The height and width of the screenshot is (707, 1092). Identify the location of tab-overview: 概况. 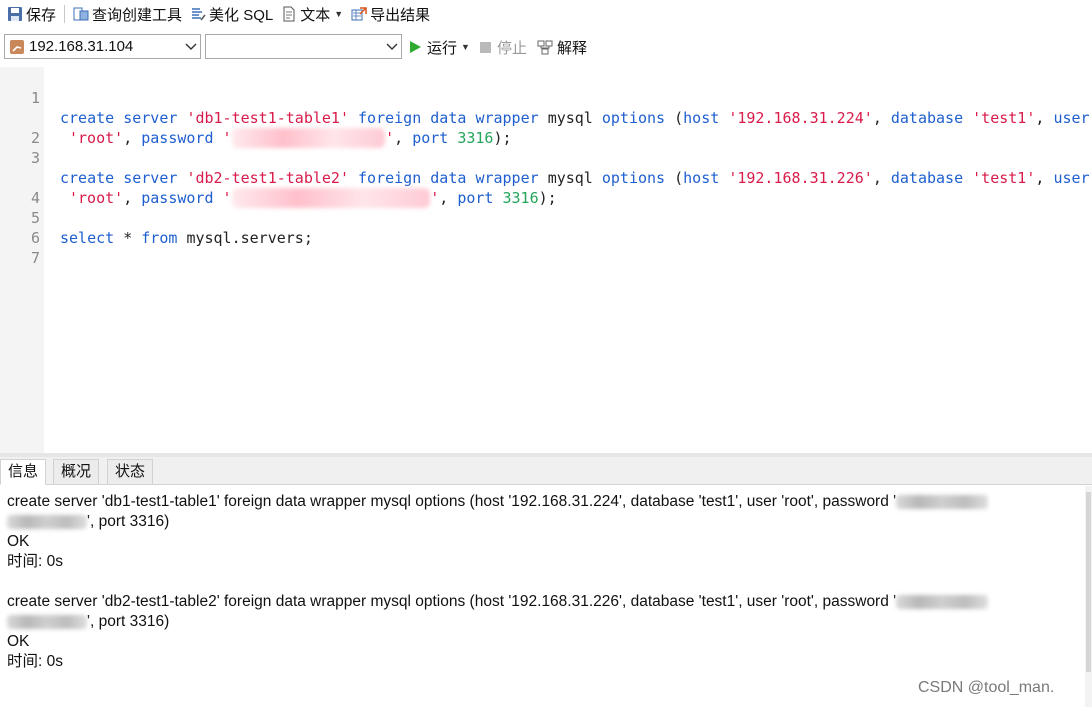
(76, 472).